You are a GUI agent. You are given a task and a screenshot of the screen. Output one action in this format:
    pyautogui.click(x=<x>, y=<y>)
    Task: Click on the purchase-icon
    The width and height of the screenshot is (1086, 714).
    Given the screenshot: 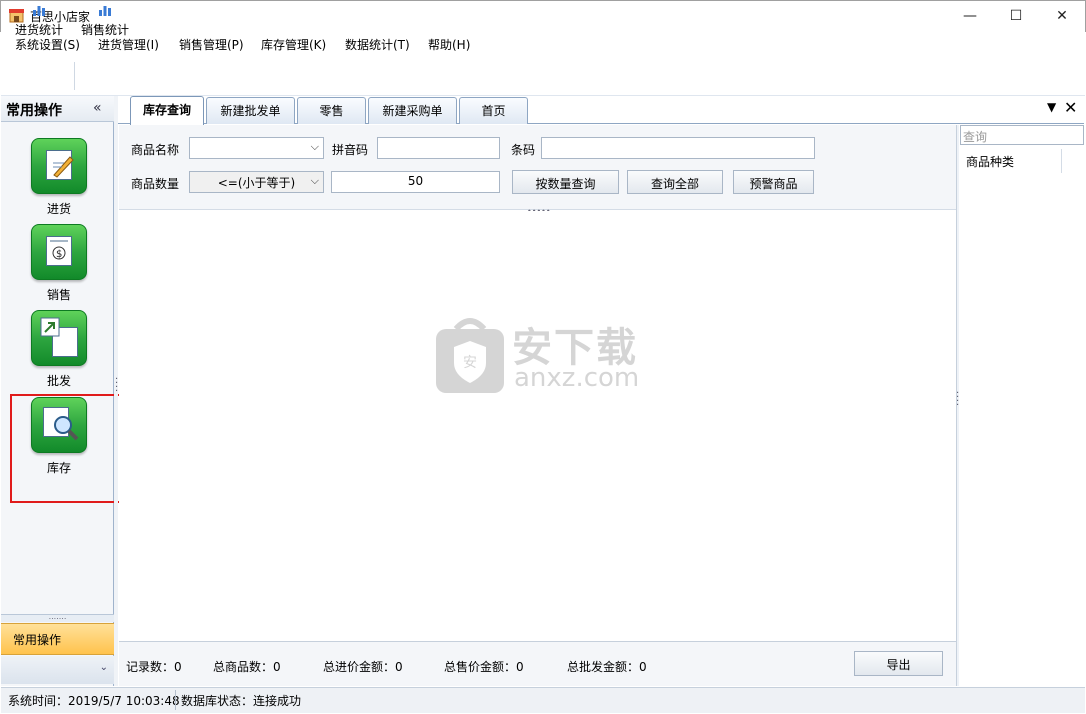 What is the action you would take?
    pyautogui.click(x=59, y=166)
    